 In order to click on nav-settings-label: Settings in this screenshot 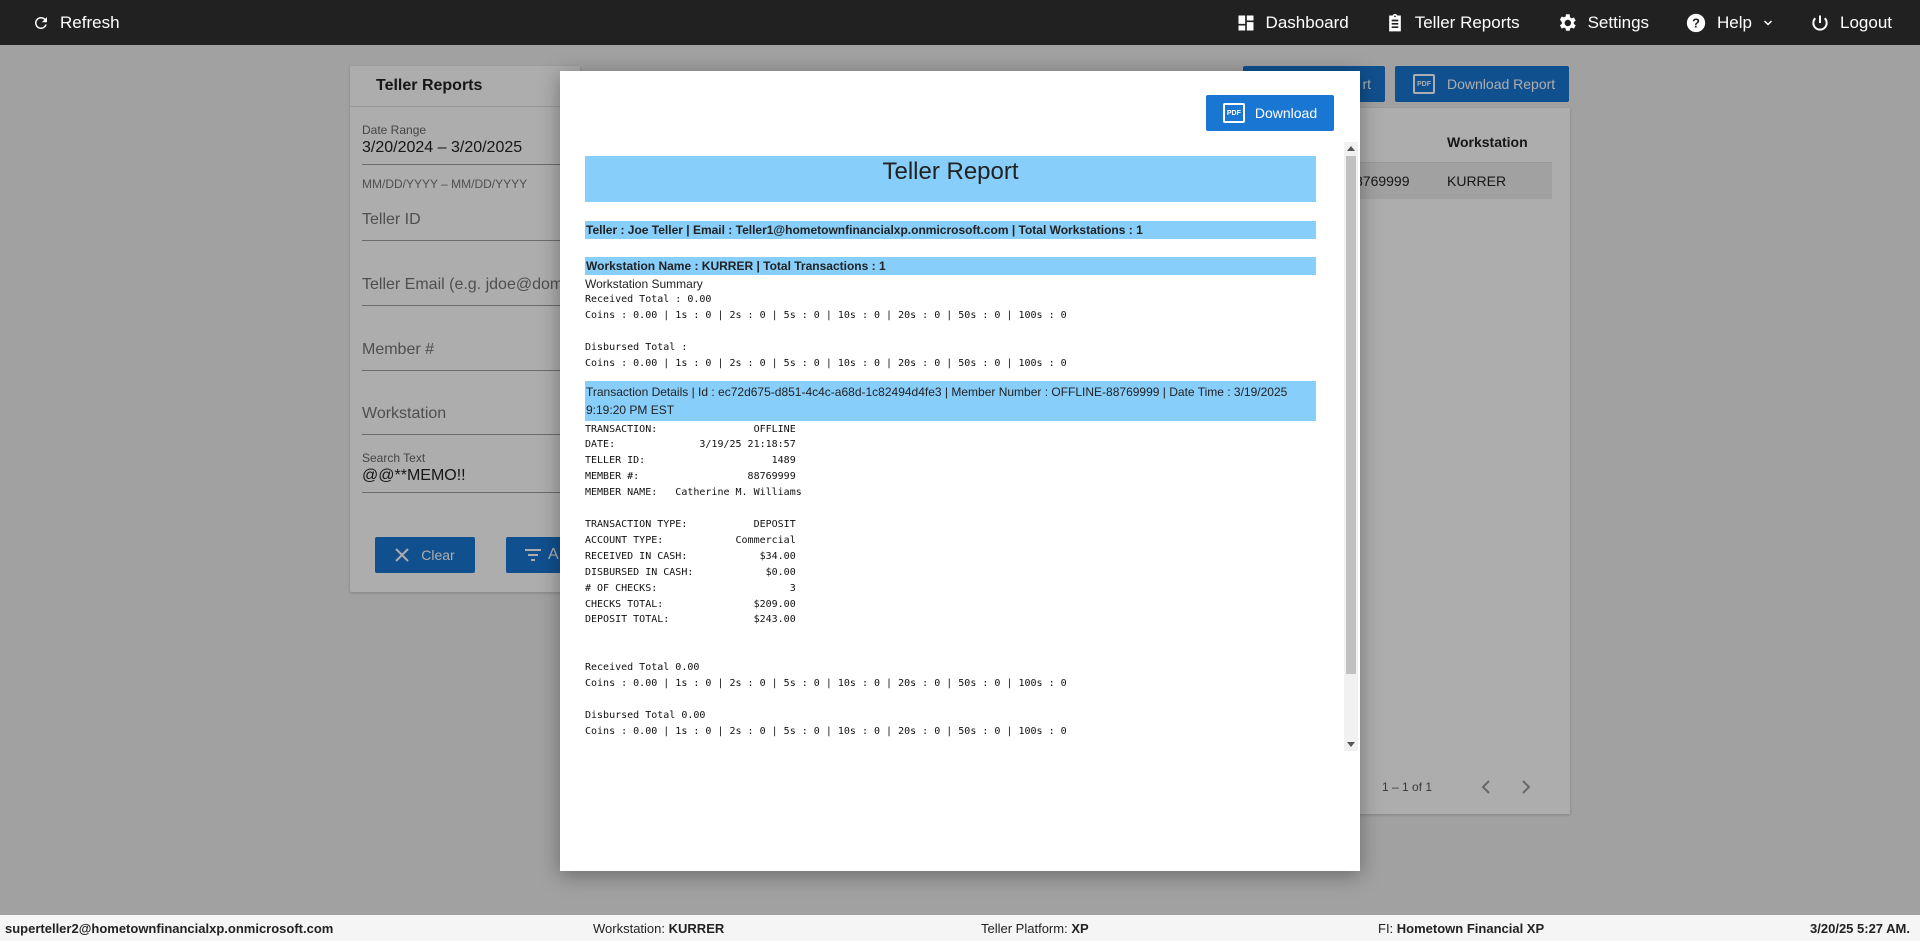, I will do `click(1618, 22)`.